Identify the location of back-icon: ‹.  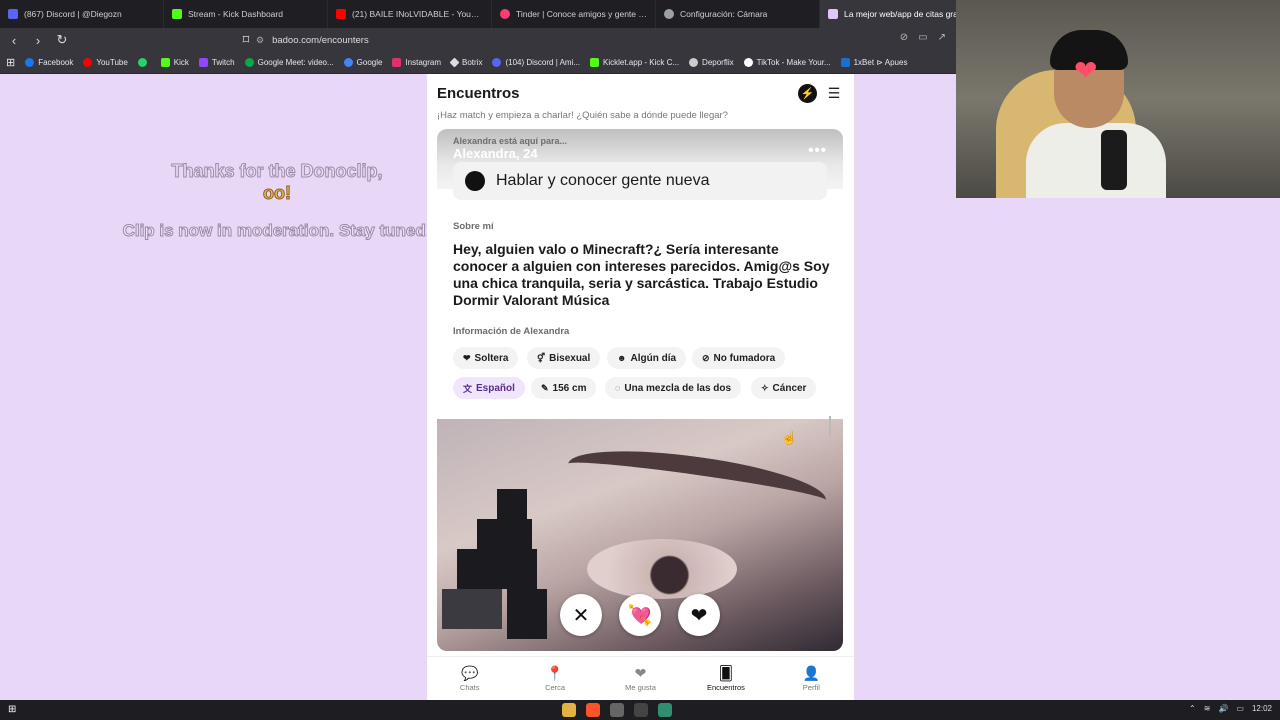
(14, 40).